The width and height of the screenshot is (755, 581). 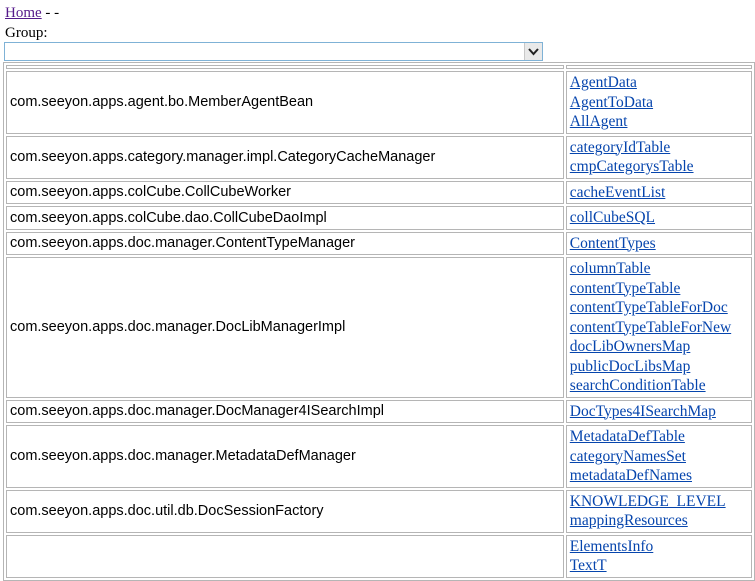 I want to click on cache-link: DocTypes4ISearchMap, so click(x=659, y=412).